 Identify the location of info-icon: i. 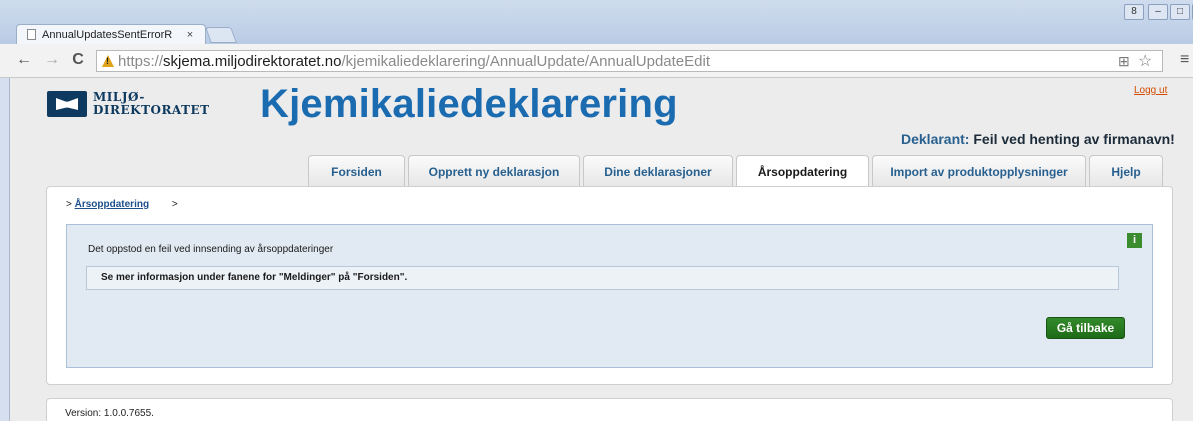
(1134, 240).